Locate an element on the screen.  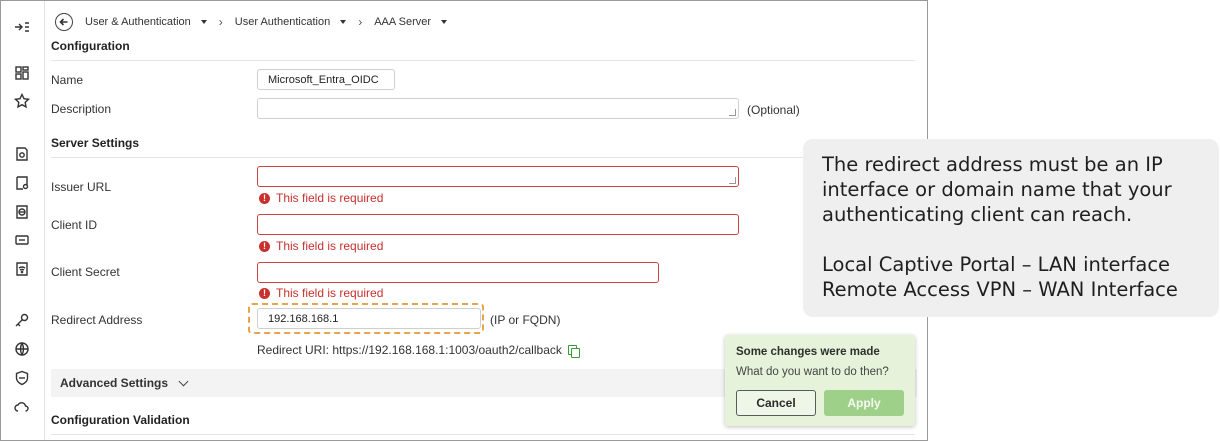
arrow-left-icon is located at coordinates (63, 22).